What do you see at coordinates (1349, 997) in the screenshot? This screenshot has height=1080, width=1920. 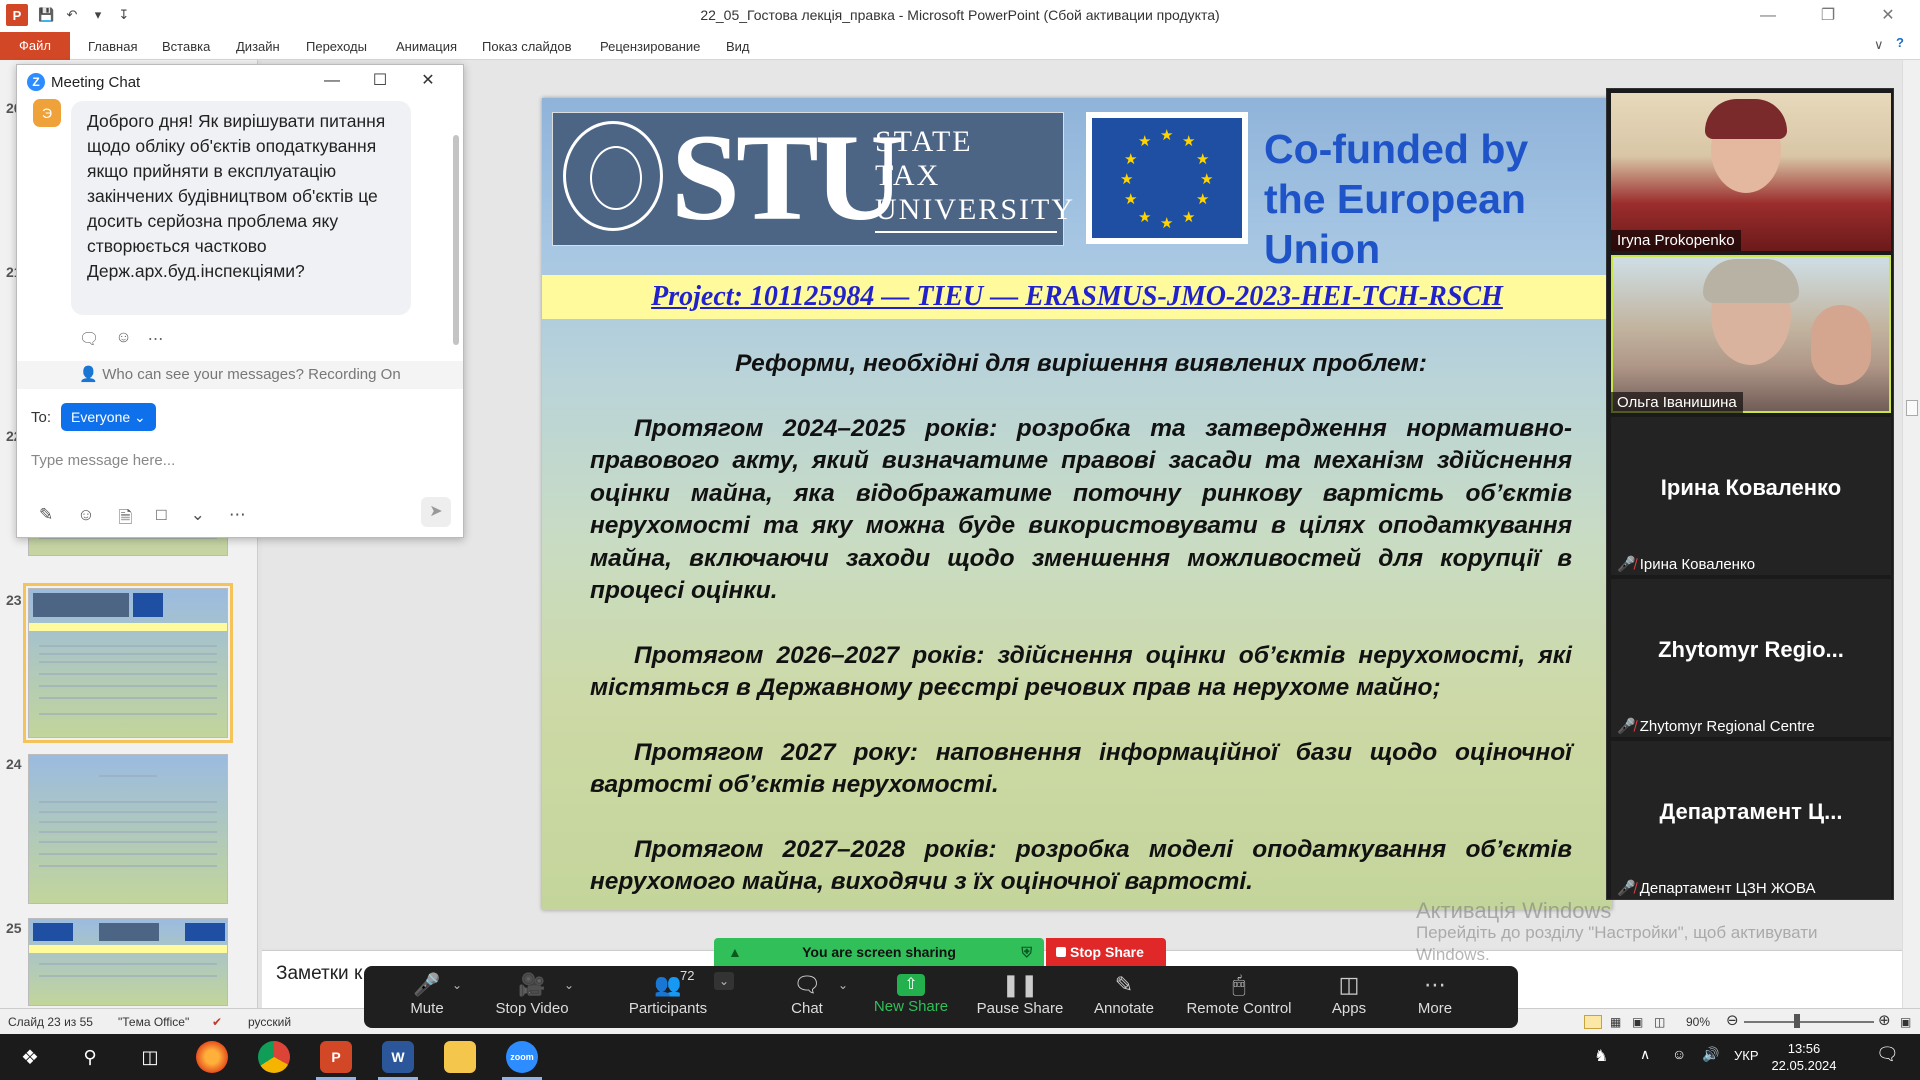 I see `apps-button: ◫ Apps` at bounding box center [1349, 997].